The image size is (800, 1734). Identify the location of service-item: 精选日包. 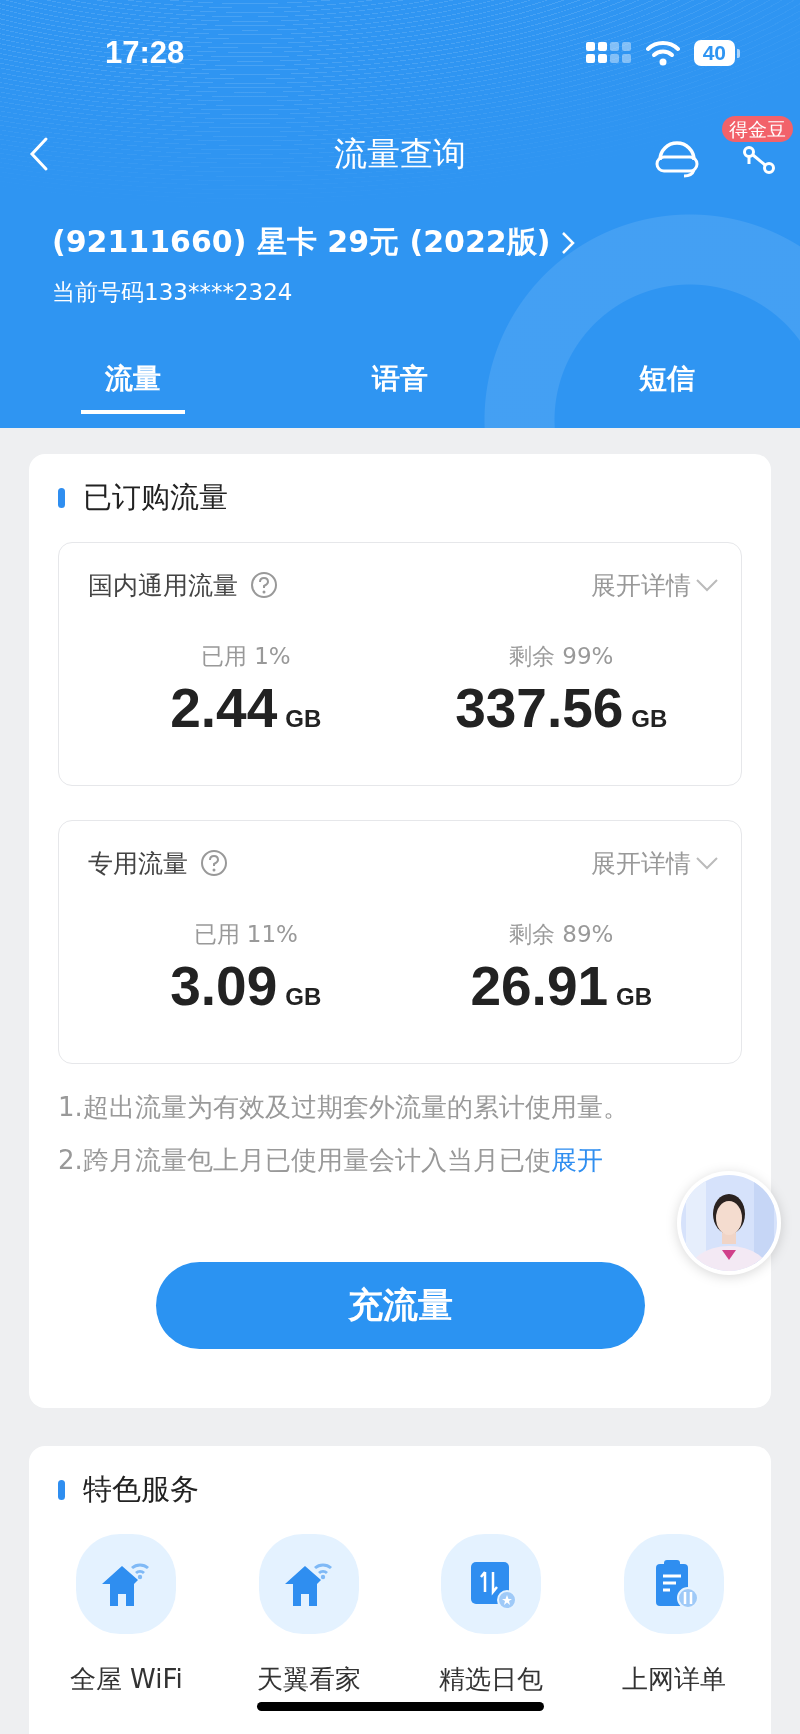
(491, 1615).